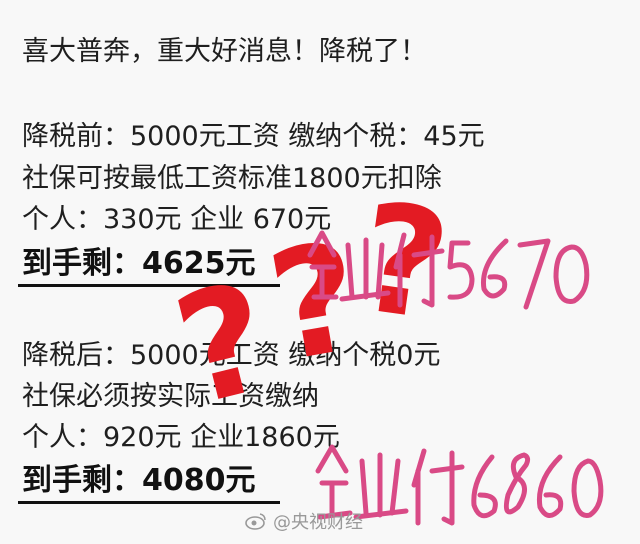 This screenshot has height=544, width=640. What do you see at coordinates (139, 480) in the screenshot?
I see `after-net-pay: 到手剩：4080元` at bounding box center [139, 480].